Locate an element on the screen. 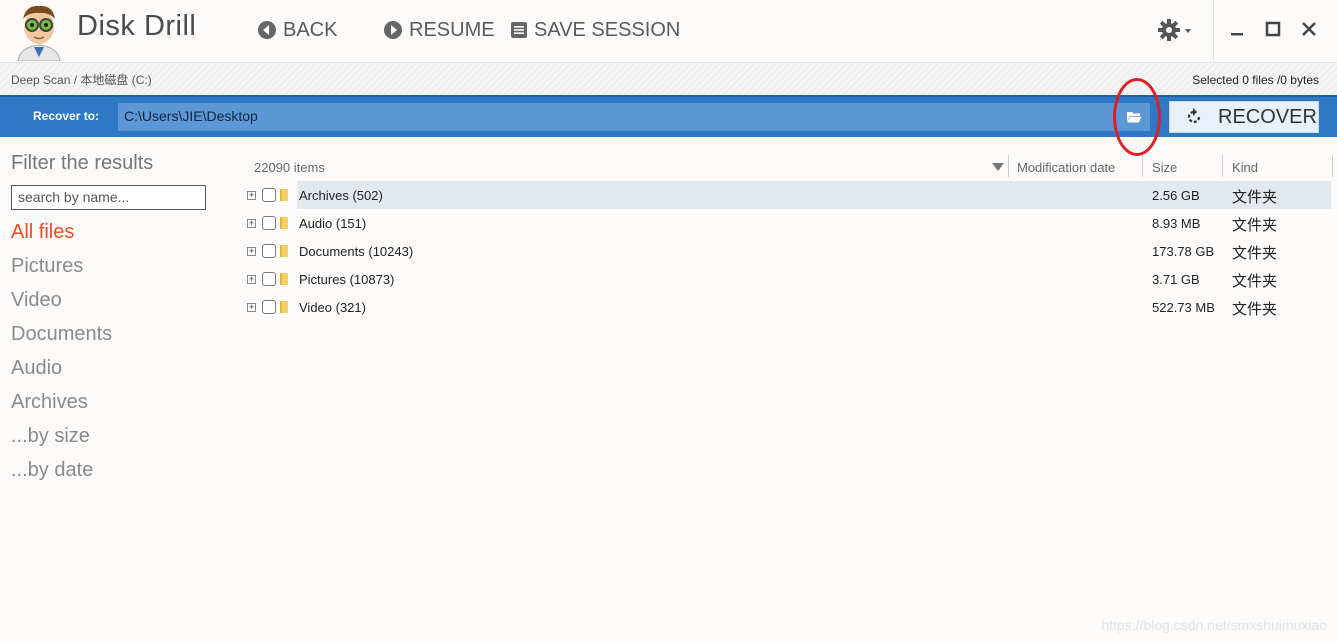  close-icon is located at coordinates (1309, 29).